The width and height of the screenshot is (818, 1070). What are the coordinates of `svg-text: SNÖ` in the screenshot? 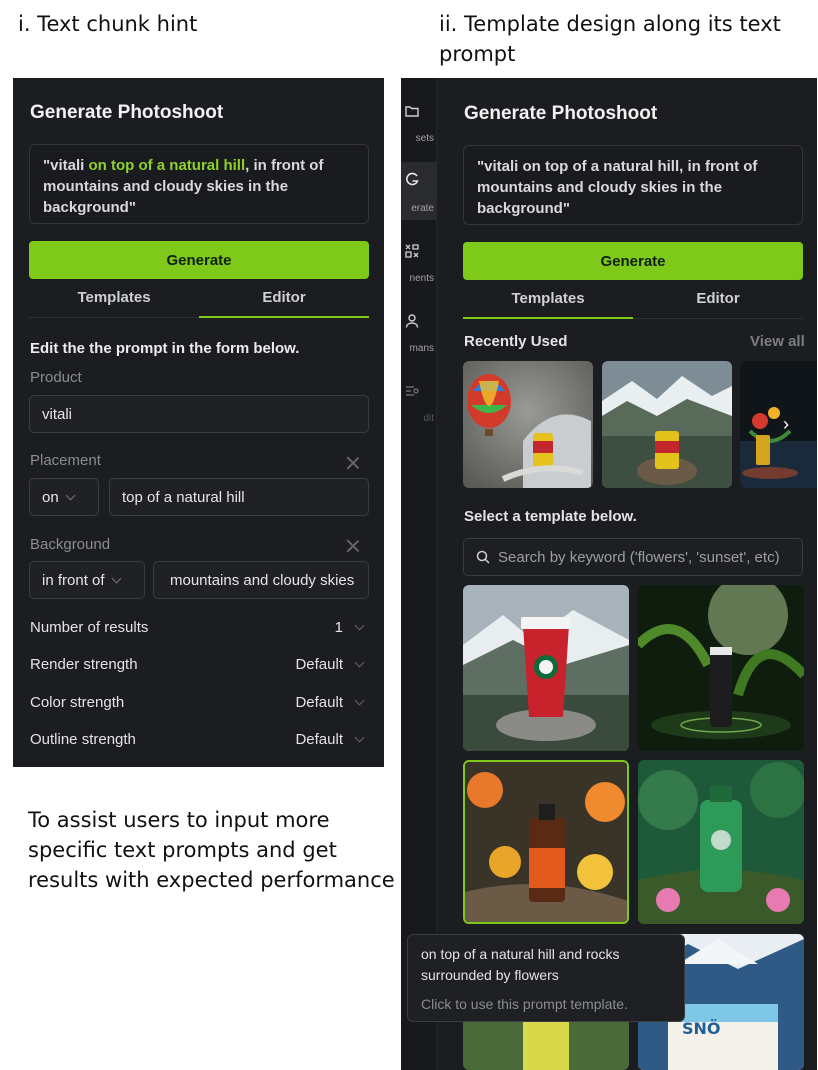 It's located at (701, 1028).